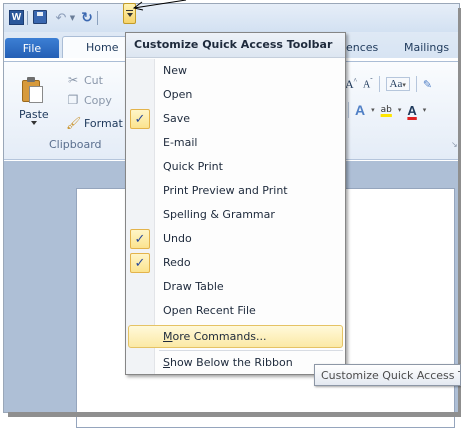 The width and height of the screenshot is (461, 428). I want to click on menu-item-draw-table: Draw Table, so click(235, 287).